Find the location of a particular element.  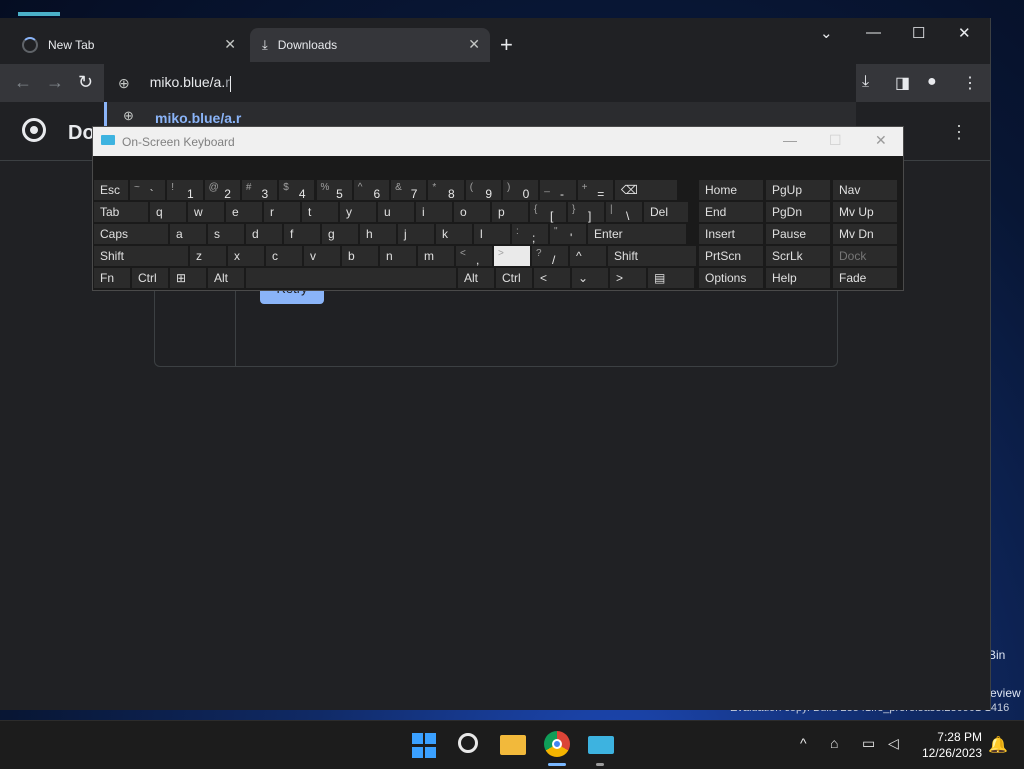

maximize-button: ☐ is located at coordinates (918, 33).